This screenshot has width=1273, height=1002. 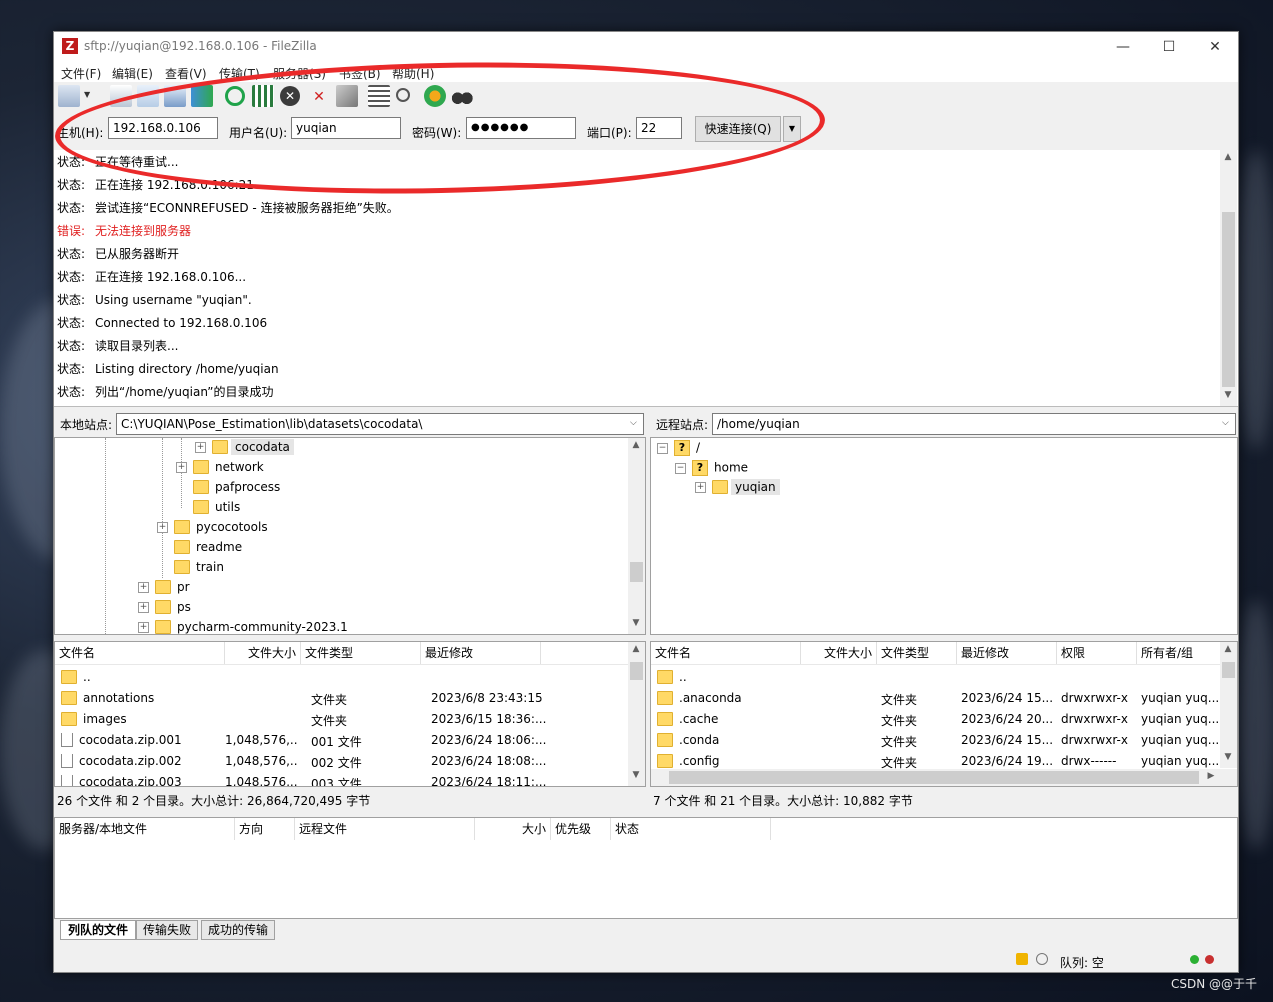 What do you see at coordinates (175, 96) in the screenshot?
I see `toggle-remote-tree-icon` at bounding box center [175, 96].